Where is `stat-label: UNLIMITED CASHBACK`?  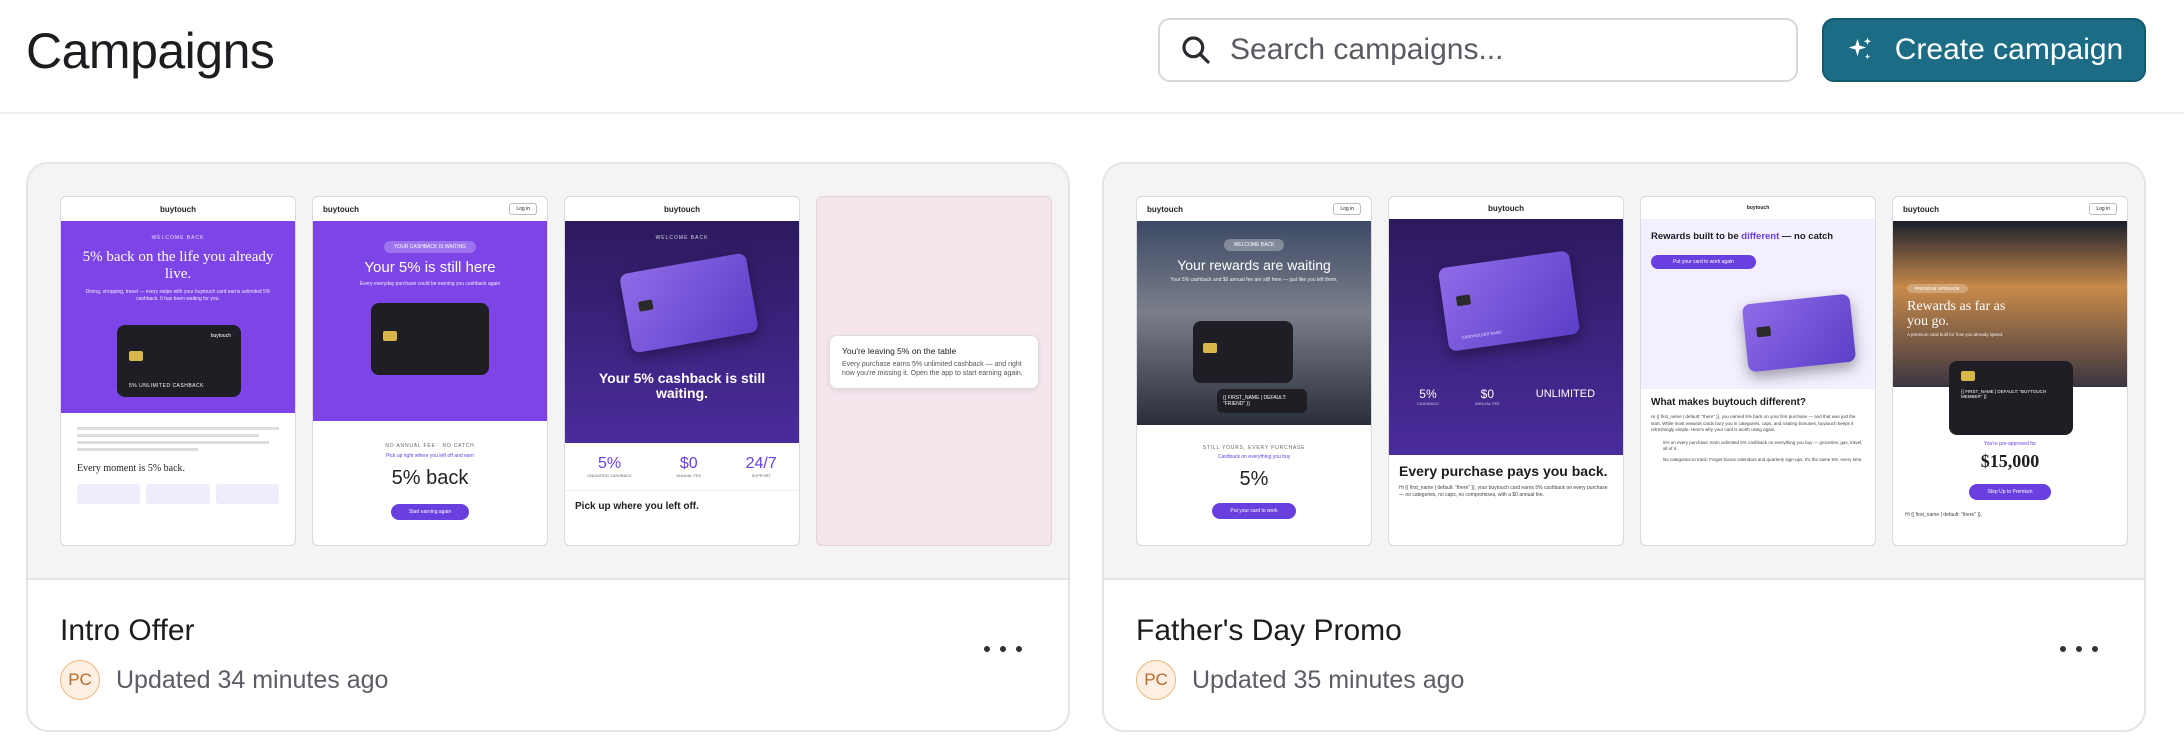 stat-label: UNLIMITED CASHBACK is located at coordinates (609, 475).